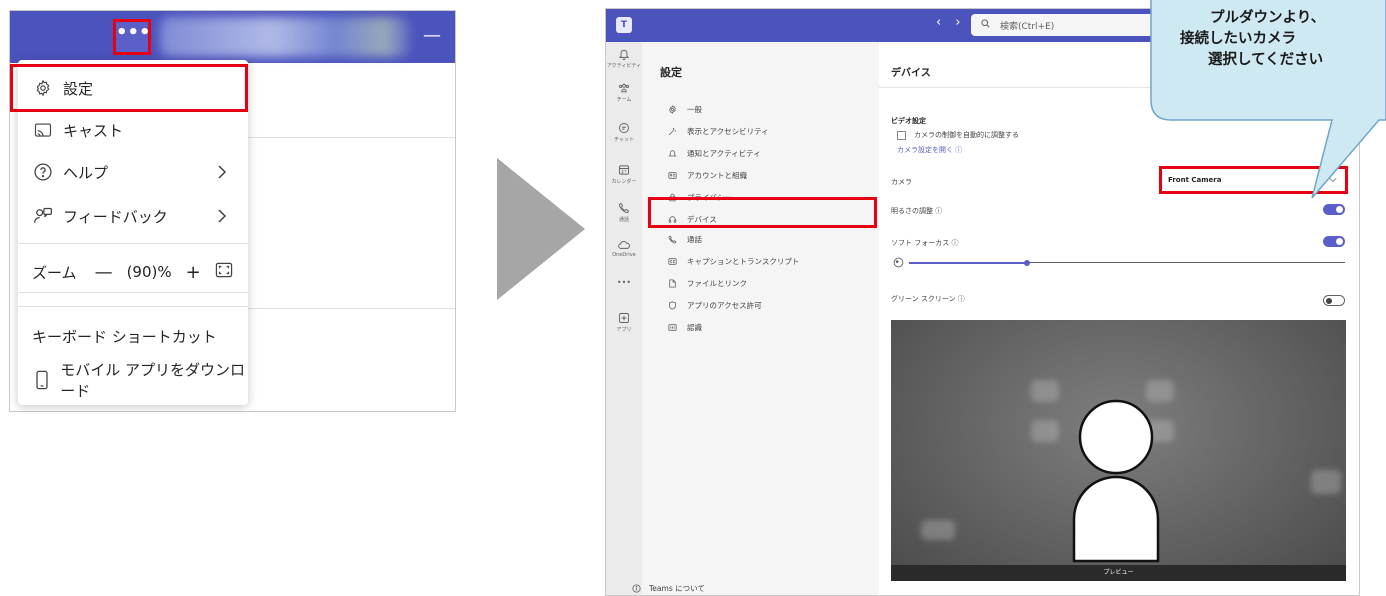 Image resolution: width=1386 pixels, height=596 pixels. I want to click on nav-app-permissions: アプリのアクセス許可, so click(715, 305).